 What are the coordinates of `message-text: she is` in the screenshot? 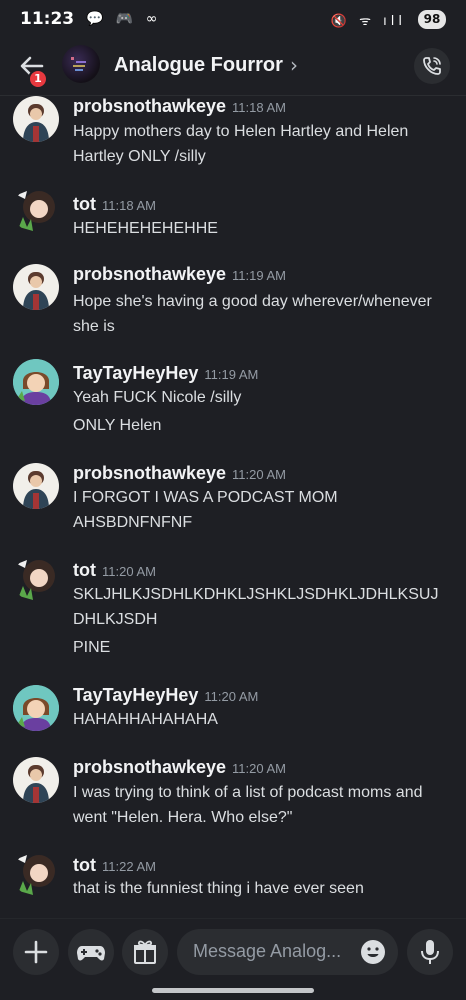 It's located at (94, 326).